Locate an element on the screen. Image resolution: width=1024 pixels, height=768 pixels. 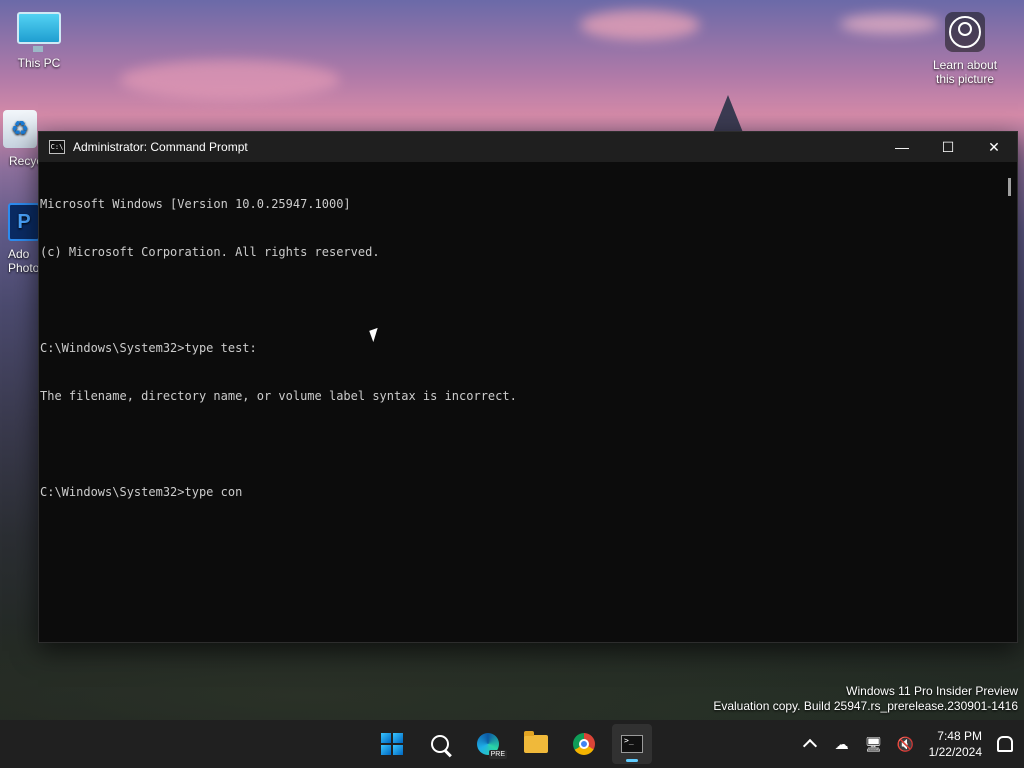
recycle-bin-icon is located at coordinates (20, 130).